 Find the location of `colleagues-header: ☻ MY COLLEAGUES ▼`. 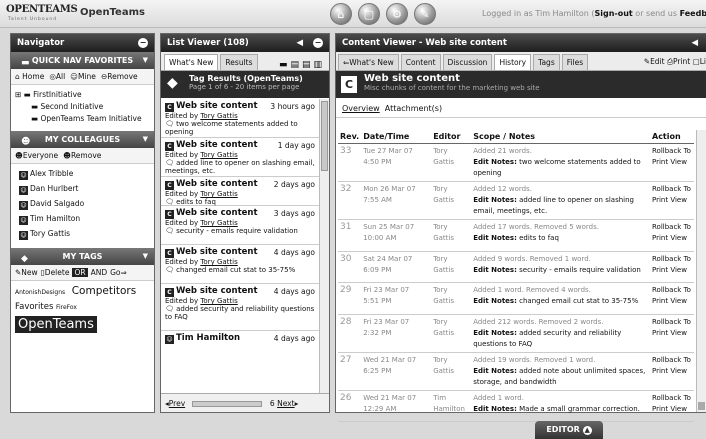

colleagues-header: ☻ MY COLLEAGUES ▼ is located at coordinates (82, 139).